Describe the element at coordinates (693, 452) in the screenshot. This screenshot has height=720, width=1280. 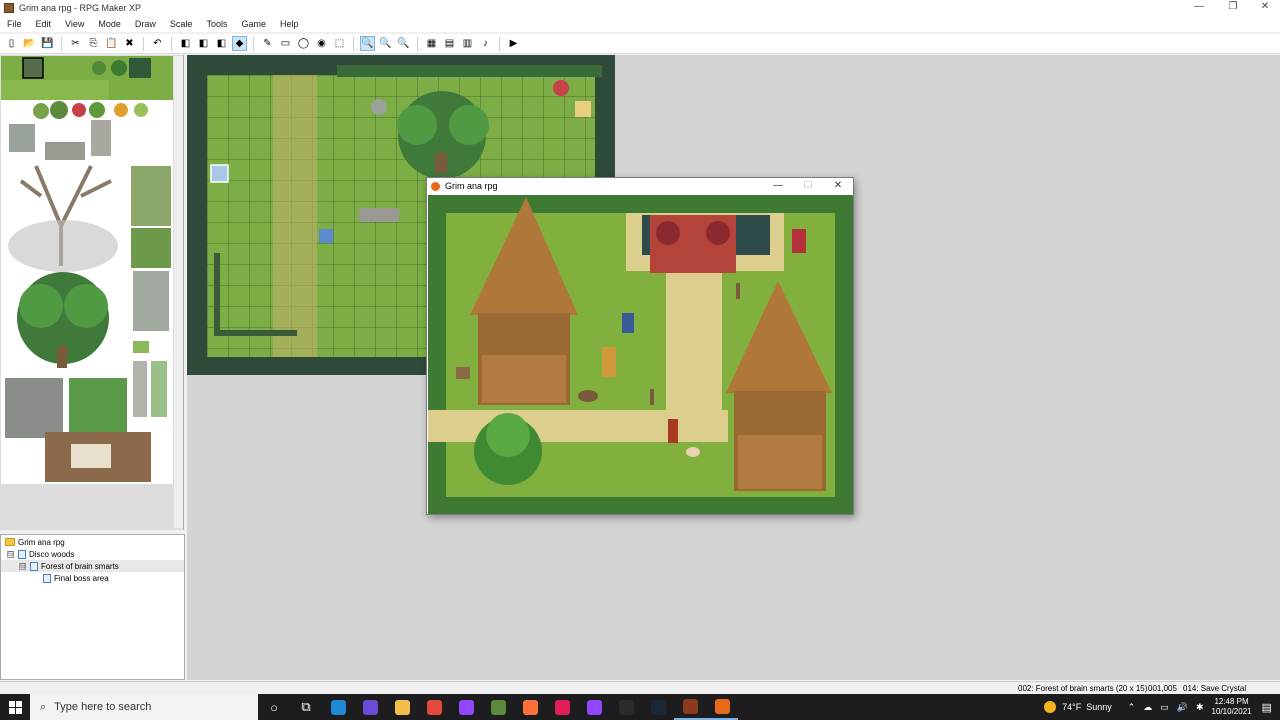
I see `dog-sprite` at that location.